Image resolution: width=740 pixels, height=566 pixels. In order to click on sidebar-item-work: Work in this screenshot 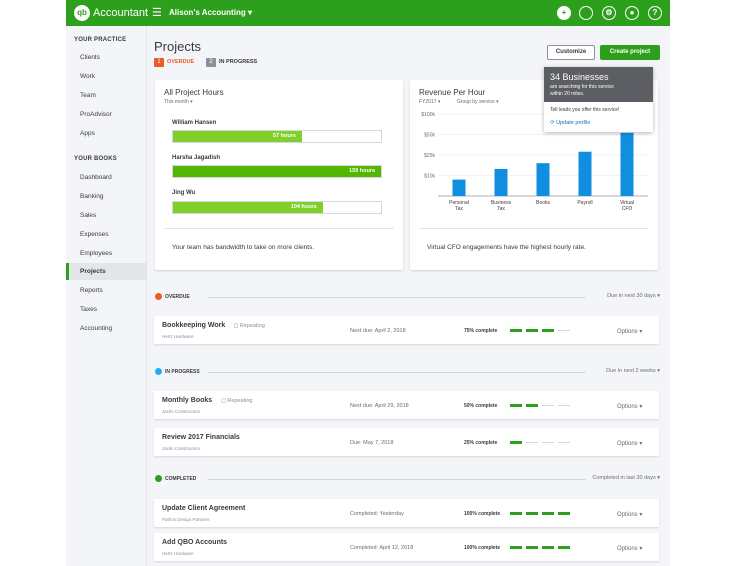, I will do `click(106, 76)`.